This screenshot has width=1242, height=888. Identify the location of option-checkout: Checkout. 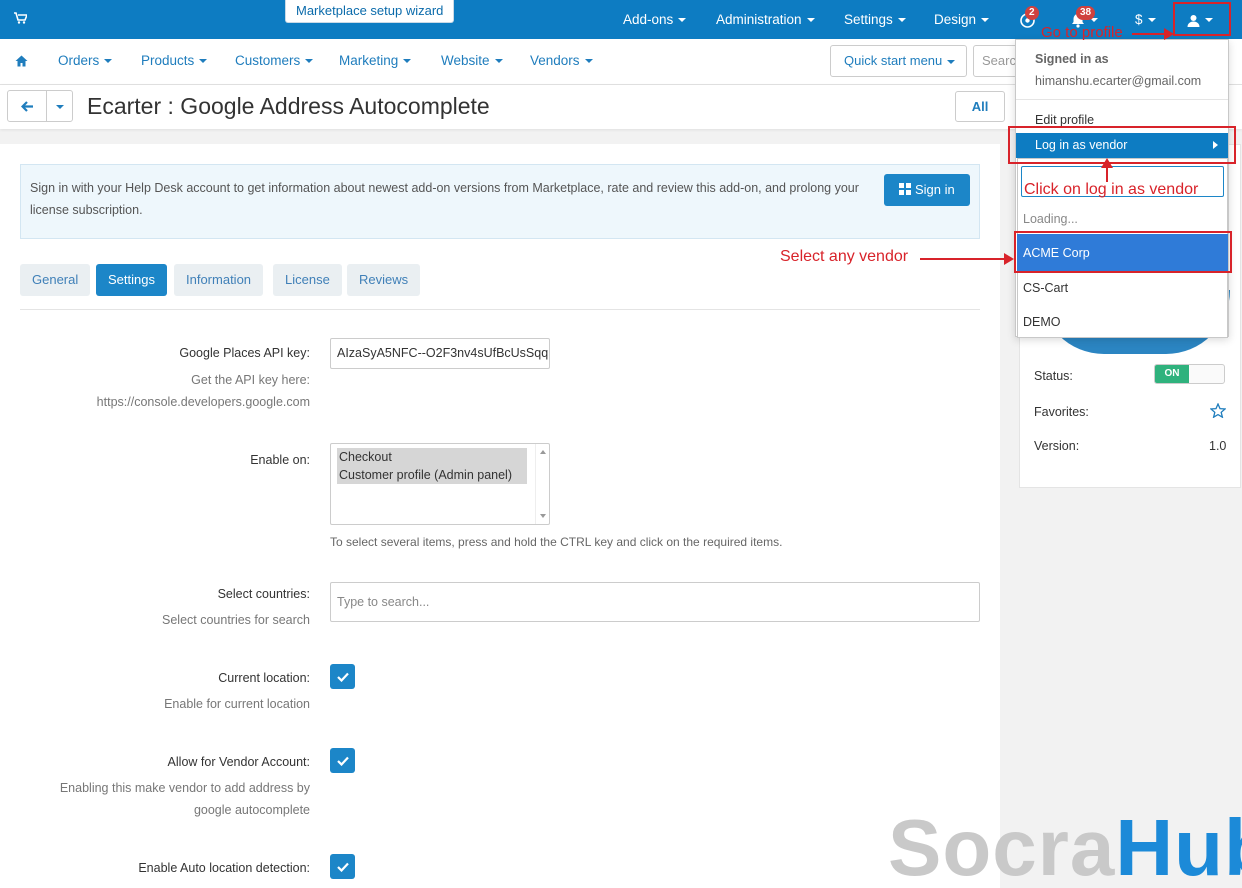
(432, 457).